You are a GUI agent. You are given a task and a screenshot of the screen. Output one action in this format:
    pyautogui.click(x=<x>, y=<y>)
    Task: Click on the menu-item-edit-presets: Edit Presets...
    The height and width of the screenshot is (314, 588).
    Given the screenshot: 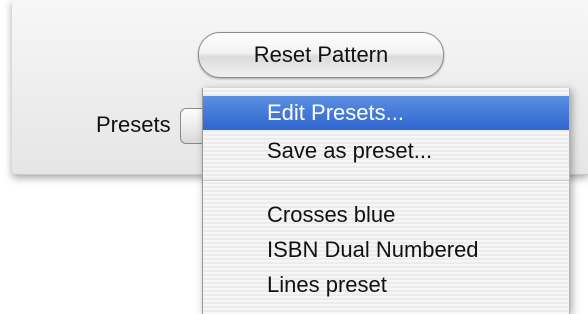 What is the action you would take?
    pyautogui.click(x=386, y=113)
    